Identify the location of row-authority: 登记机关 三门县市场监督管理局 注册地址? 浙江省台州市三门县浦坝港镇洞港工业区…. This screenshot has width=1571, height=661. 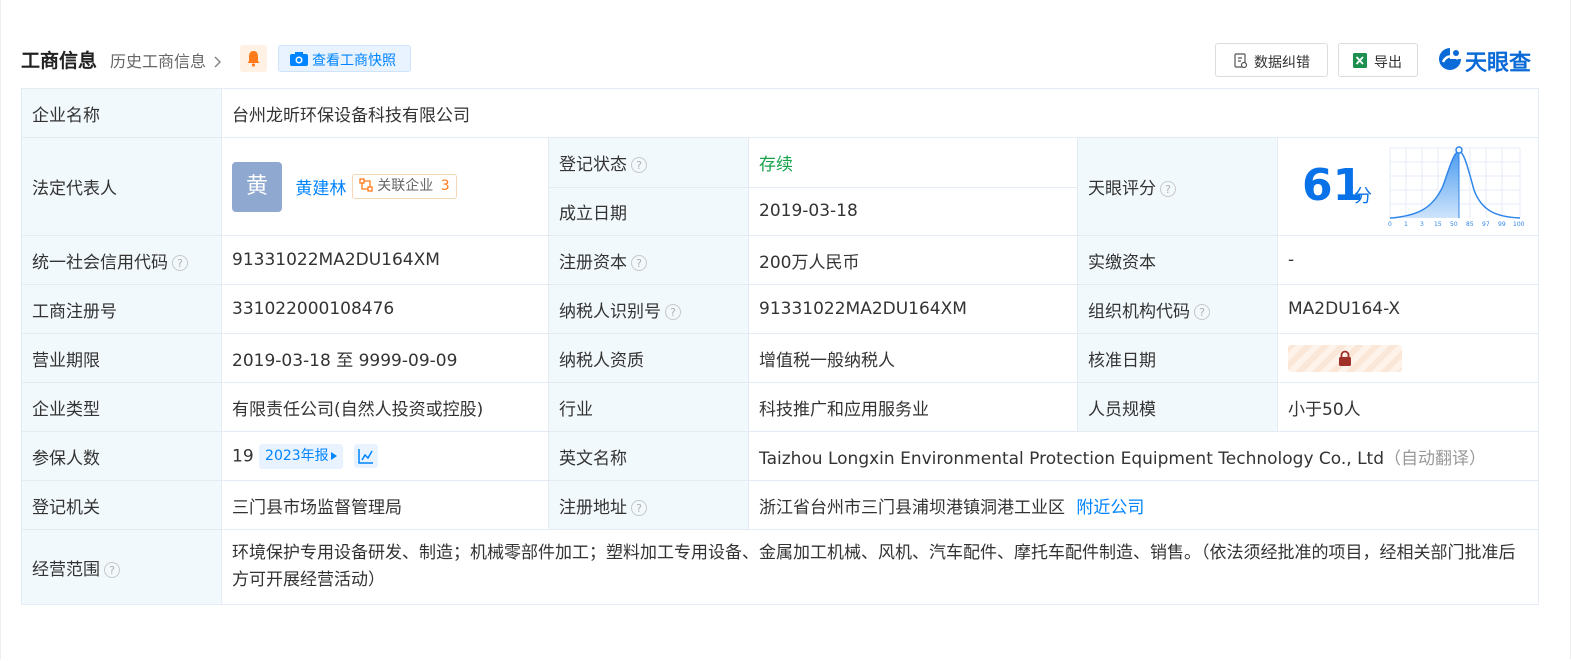
(780, 505).